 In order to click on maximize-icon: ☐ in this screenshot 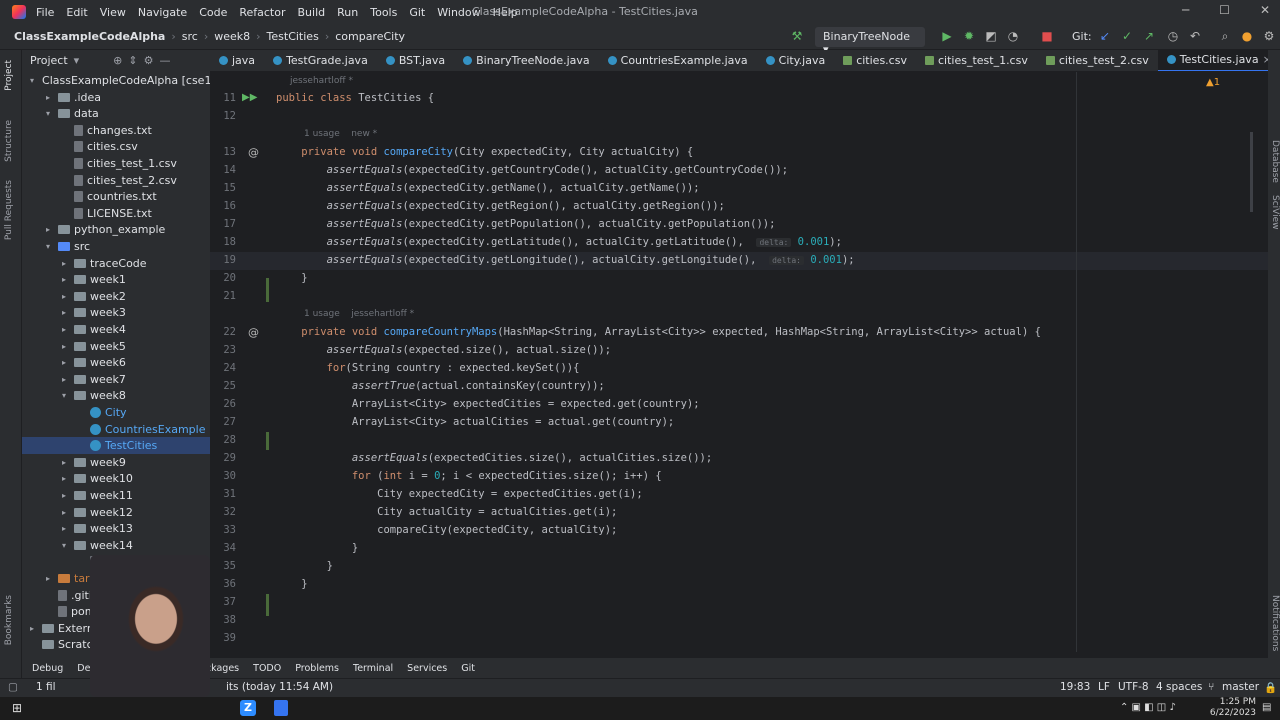, I will do `click(1224, 10)`.